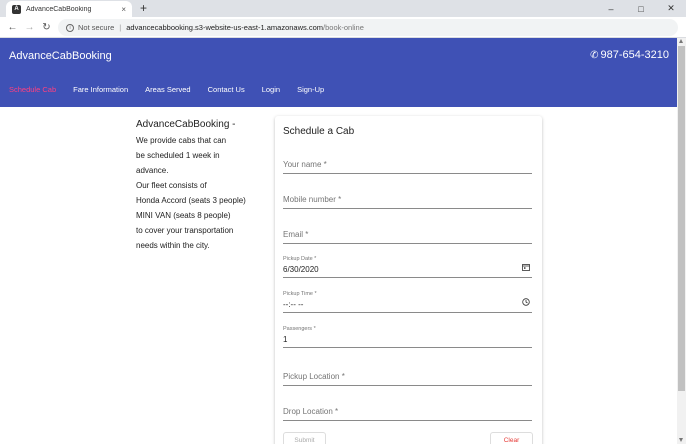  Describe the element at coordinates (296, 234) in the screenshot. I see `email-placeholder: Email *` at that location.